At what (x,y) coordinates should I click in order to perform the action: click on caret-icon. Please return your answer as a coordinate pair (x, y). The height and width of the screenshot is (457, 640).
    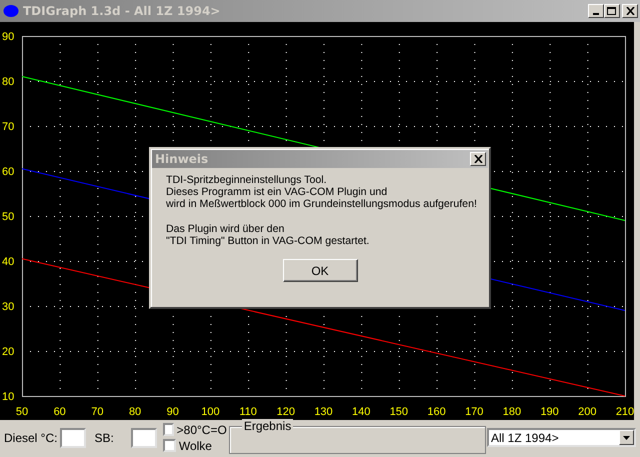
    Looking at the image, I should click on (626, 438).